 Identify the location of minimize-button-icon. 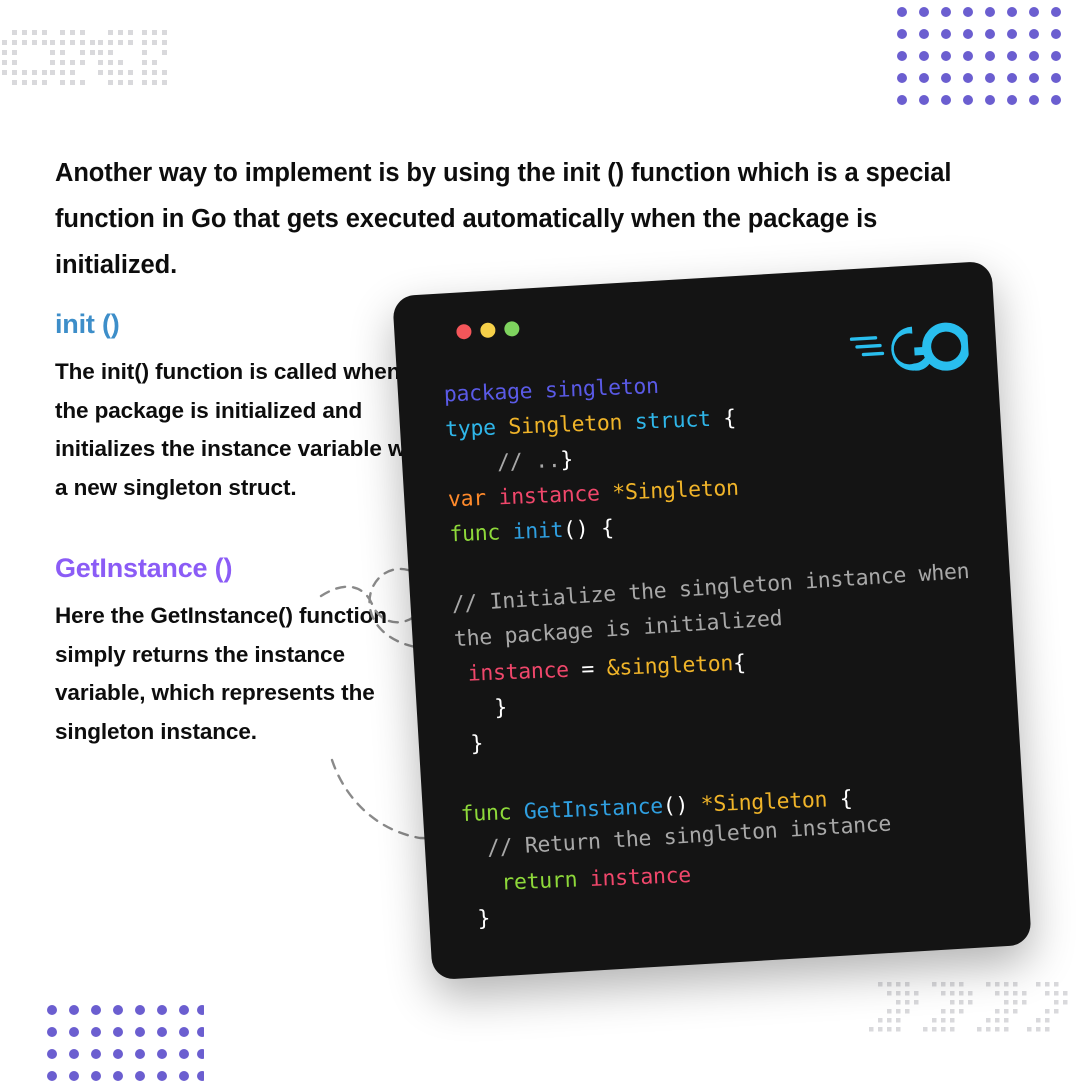
(487, 330).